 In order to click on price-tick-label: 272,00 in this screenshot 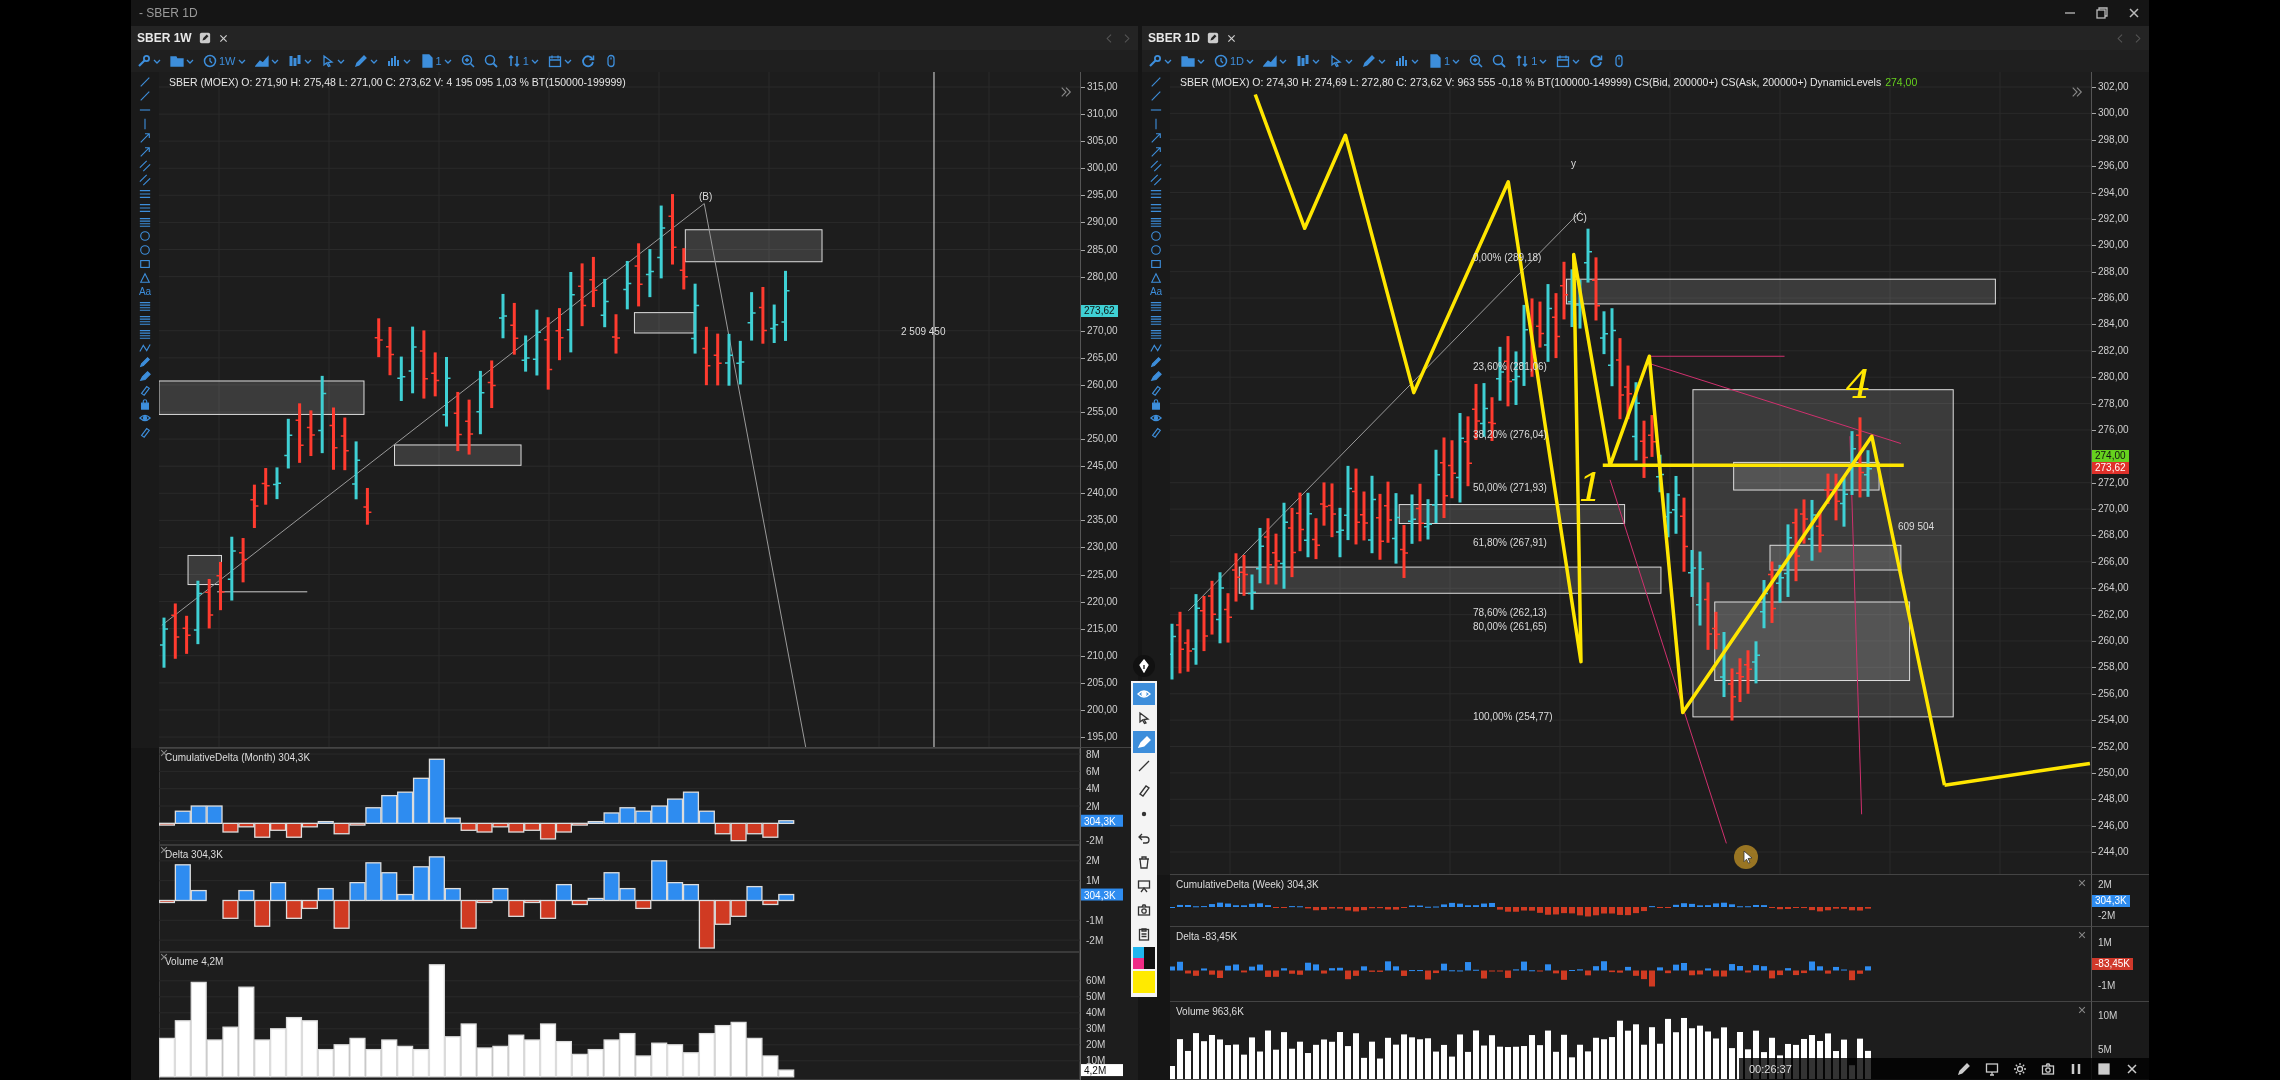, I will do `click(2110, 482)`.